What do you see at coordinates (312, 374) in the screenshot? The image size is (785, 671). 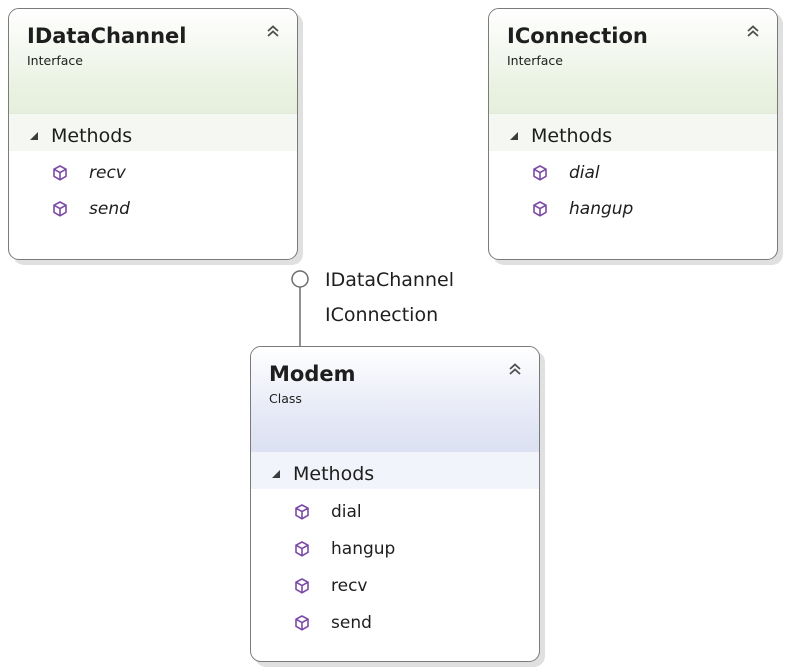 I see `shape-title: Modem` at bounding box center [312, 374].